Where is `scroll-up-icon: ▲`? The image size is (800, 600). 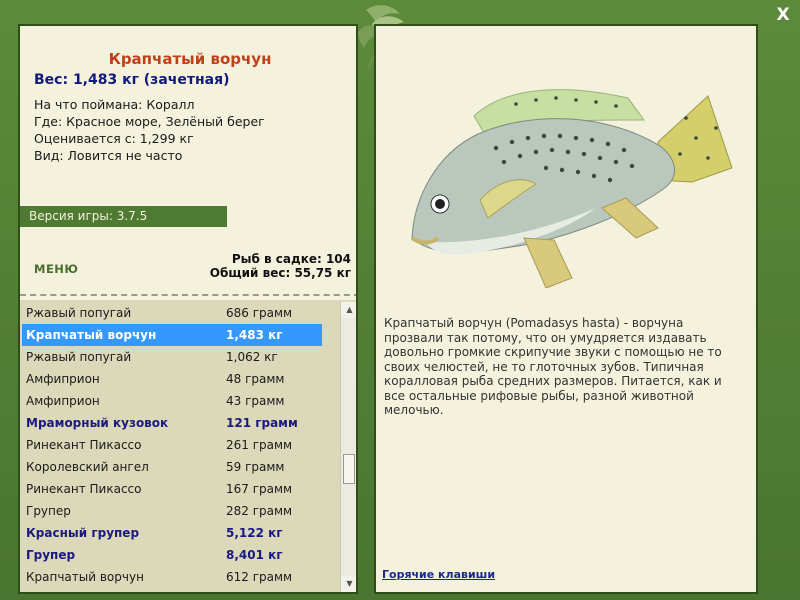 scroll-up-icon: ▲ is located at coordinates (348, 310).